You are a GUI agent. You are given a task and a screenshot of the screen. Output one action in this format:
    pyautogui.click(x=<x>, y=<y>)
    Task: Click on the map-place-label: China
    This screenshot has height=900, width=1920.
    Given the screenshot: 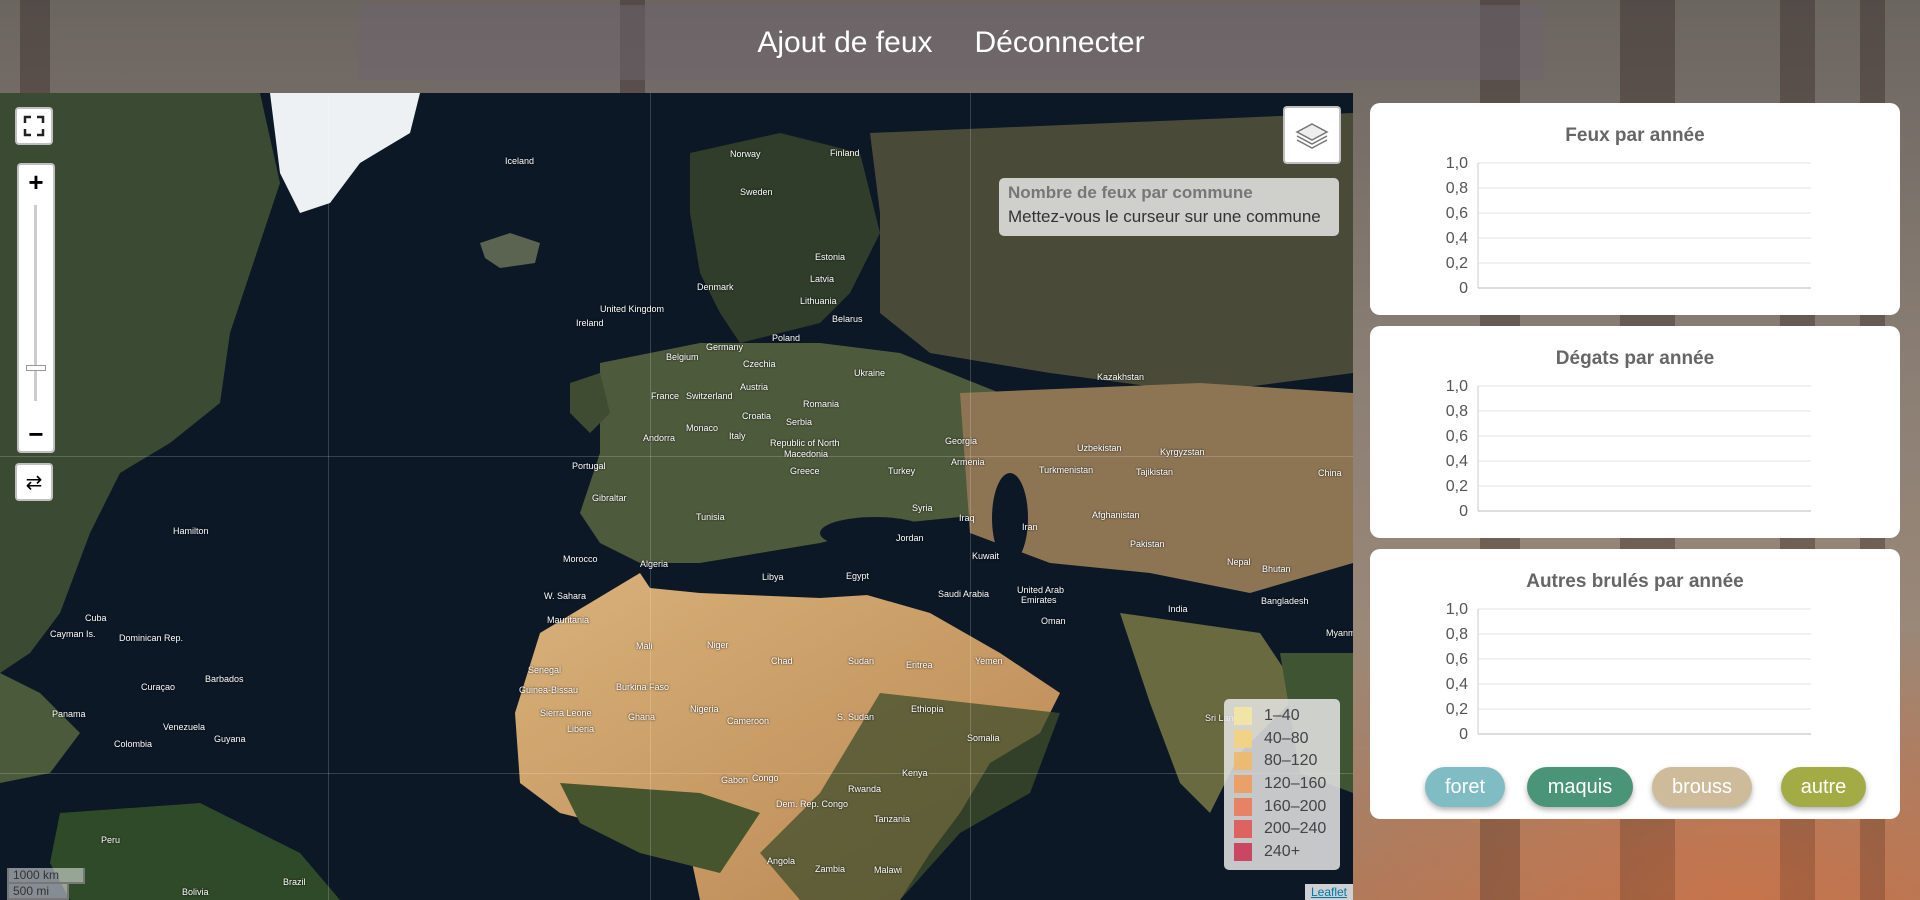 What is the action you would take?
    pyautogui.click(x=1330, y=473)
    